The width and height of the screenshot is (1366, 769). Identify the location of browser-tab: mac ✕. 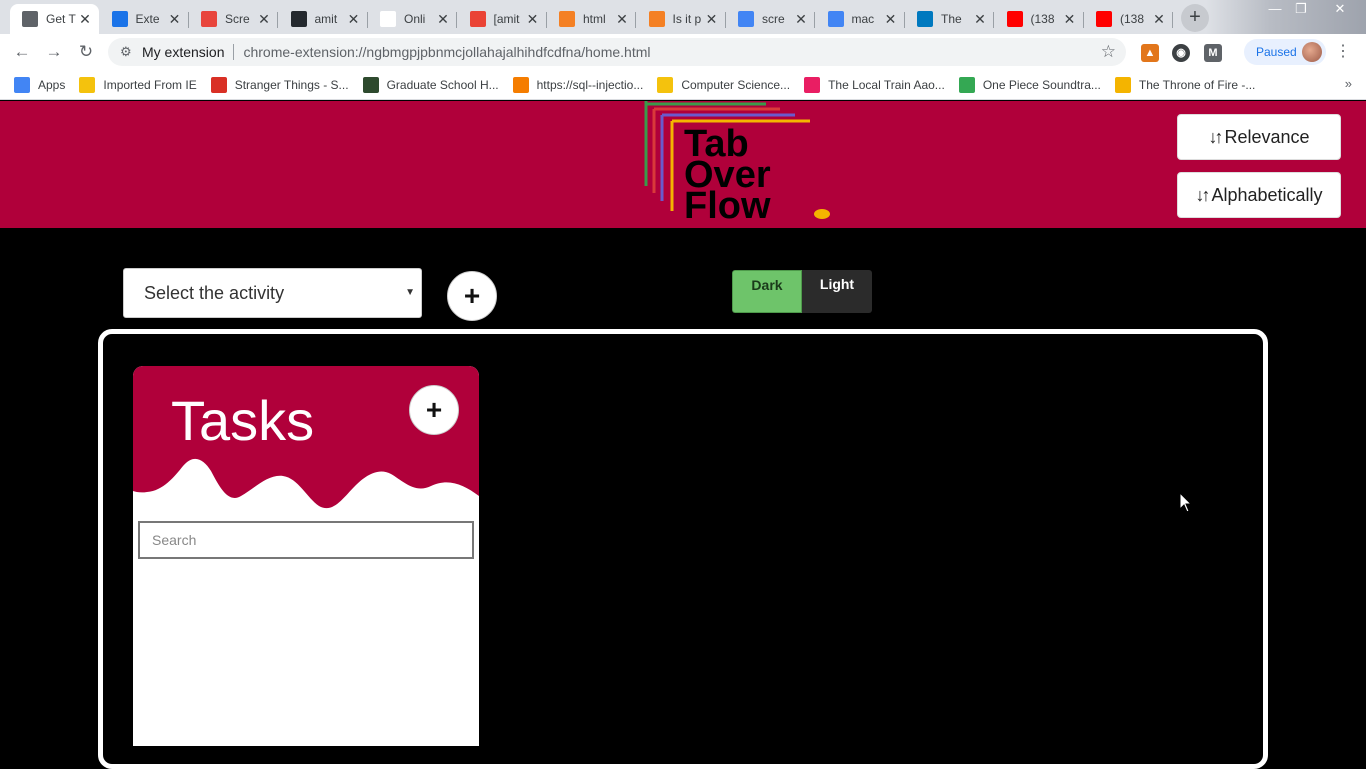
(860, 19).